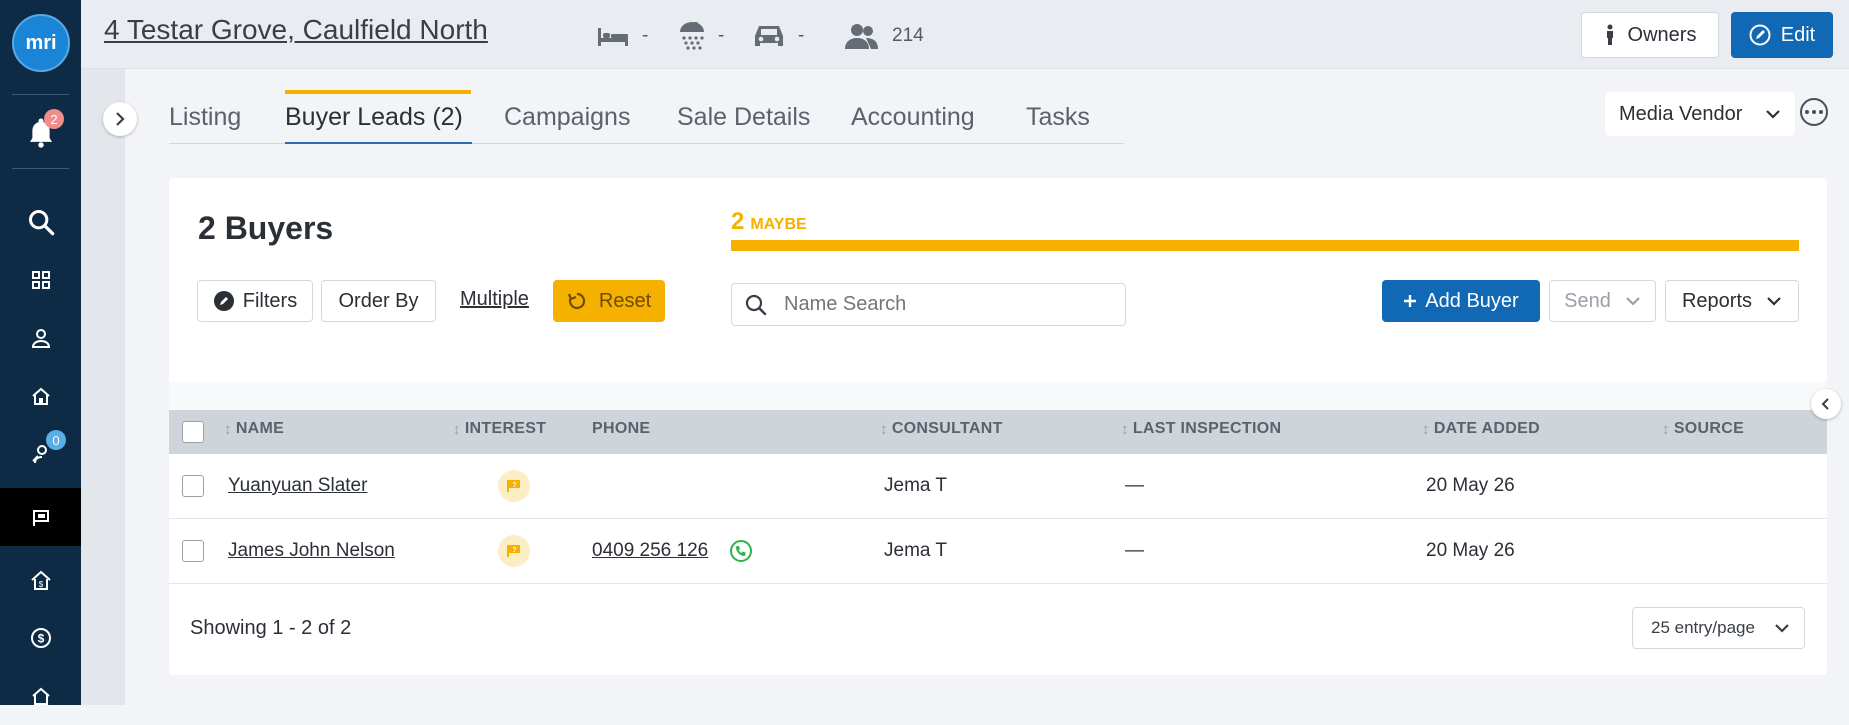 The image size is (1849, 725). I want to click on order-by-button: Order By, so click(378, 301).